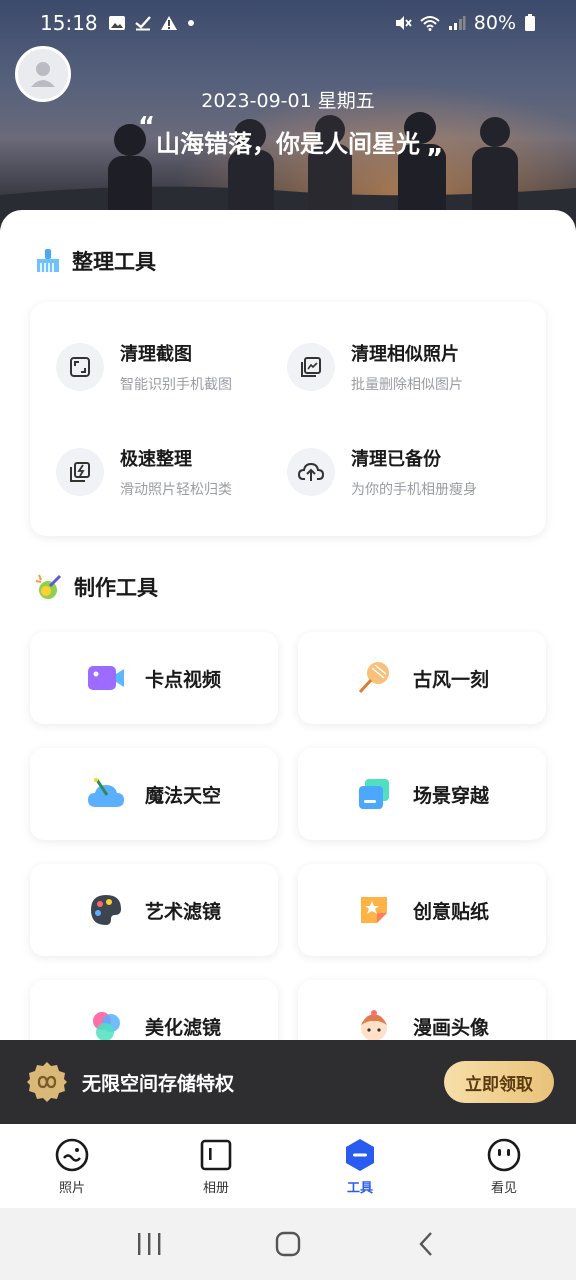  What do you see at coordinates (176, 385) in the screenshot?
I see `org-item-subtitle: 智能识别手机截图` at bounding box center [176, 385].